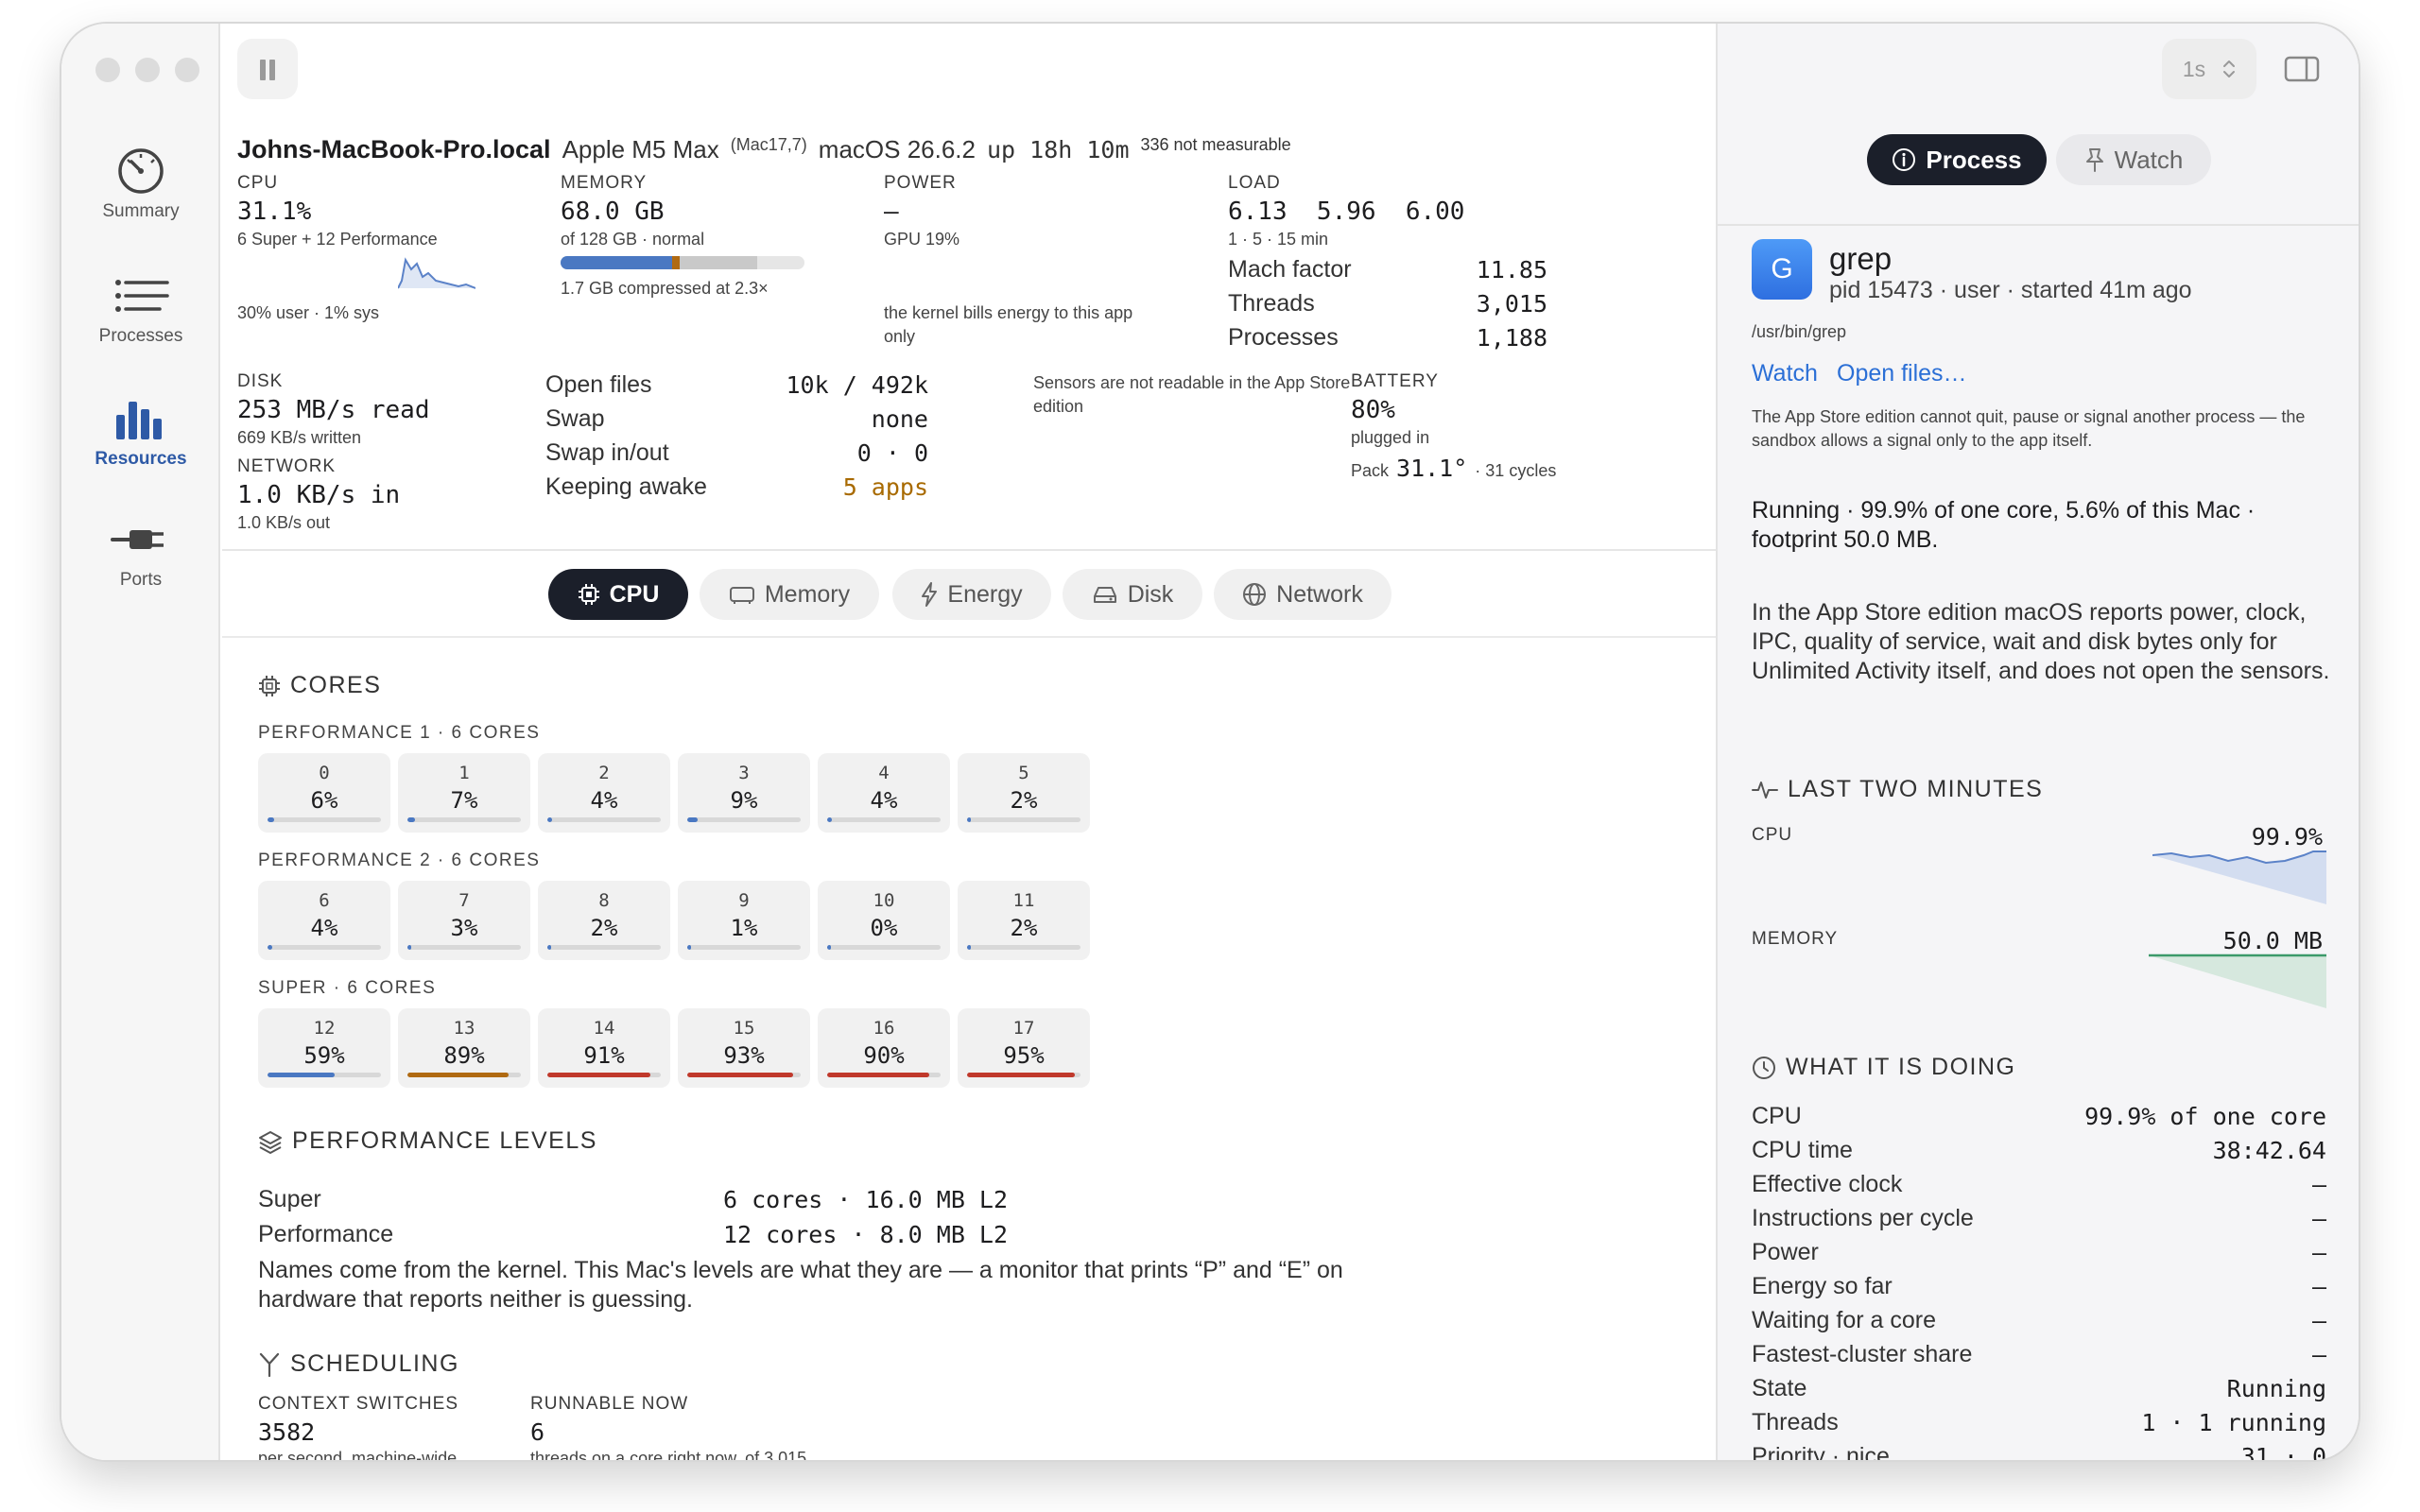 The image size is (2420, 1512). What do you see at coordinates (324, 1055) in the screenshot?
I see `core-usage: 59%` at bounding box center [324, 1055].